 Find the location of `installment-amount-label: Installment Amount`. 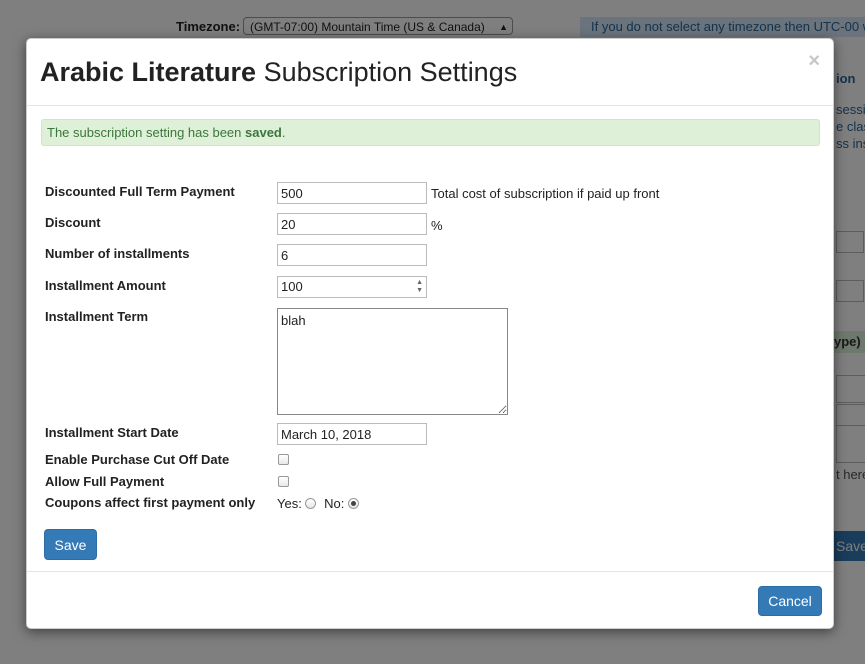

installment-amount-label: Installment Amount is located at coordinates (105, 285).